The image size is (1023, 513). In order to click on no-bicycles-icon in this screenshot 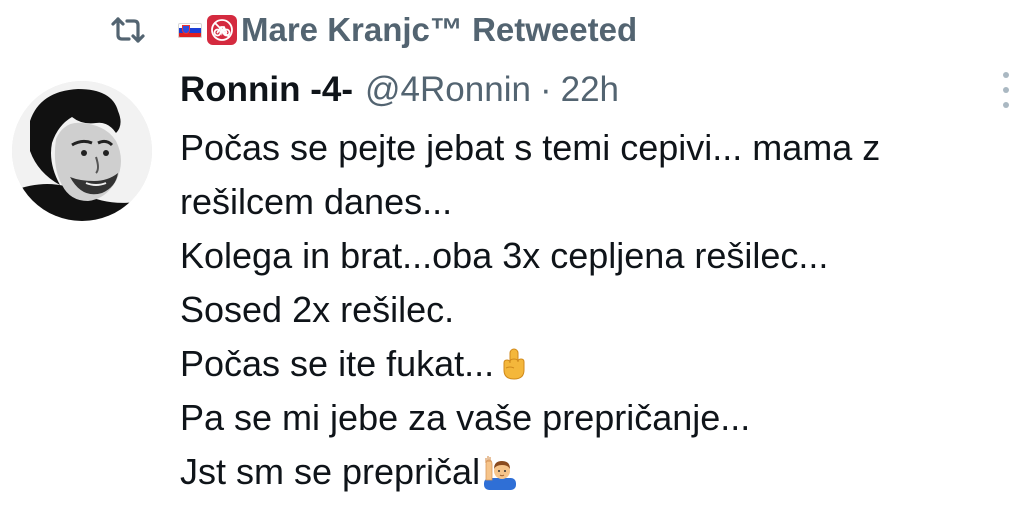, I will do `click(222, 30)`.